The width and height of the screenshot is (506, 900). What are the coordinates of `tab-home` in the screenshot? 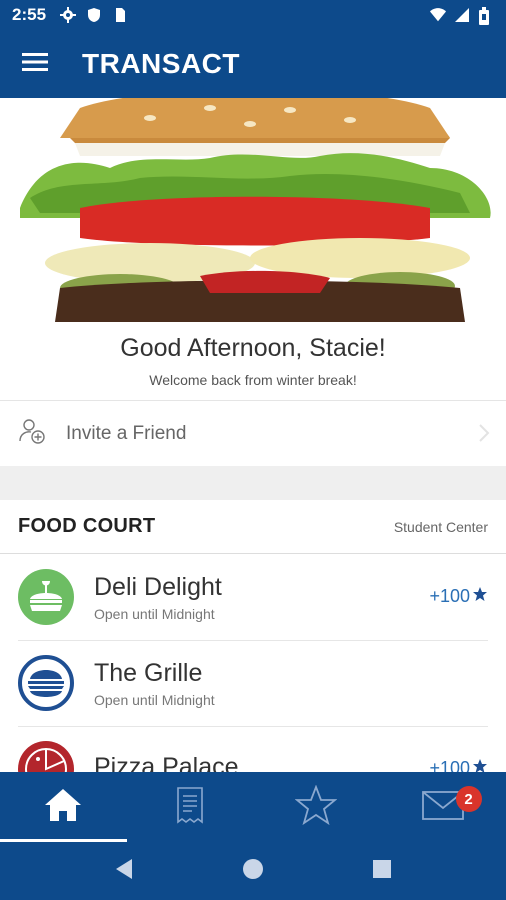 It's located at (63, 807).